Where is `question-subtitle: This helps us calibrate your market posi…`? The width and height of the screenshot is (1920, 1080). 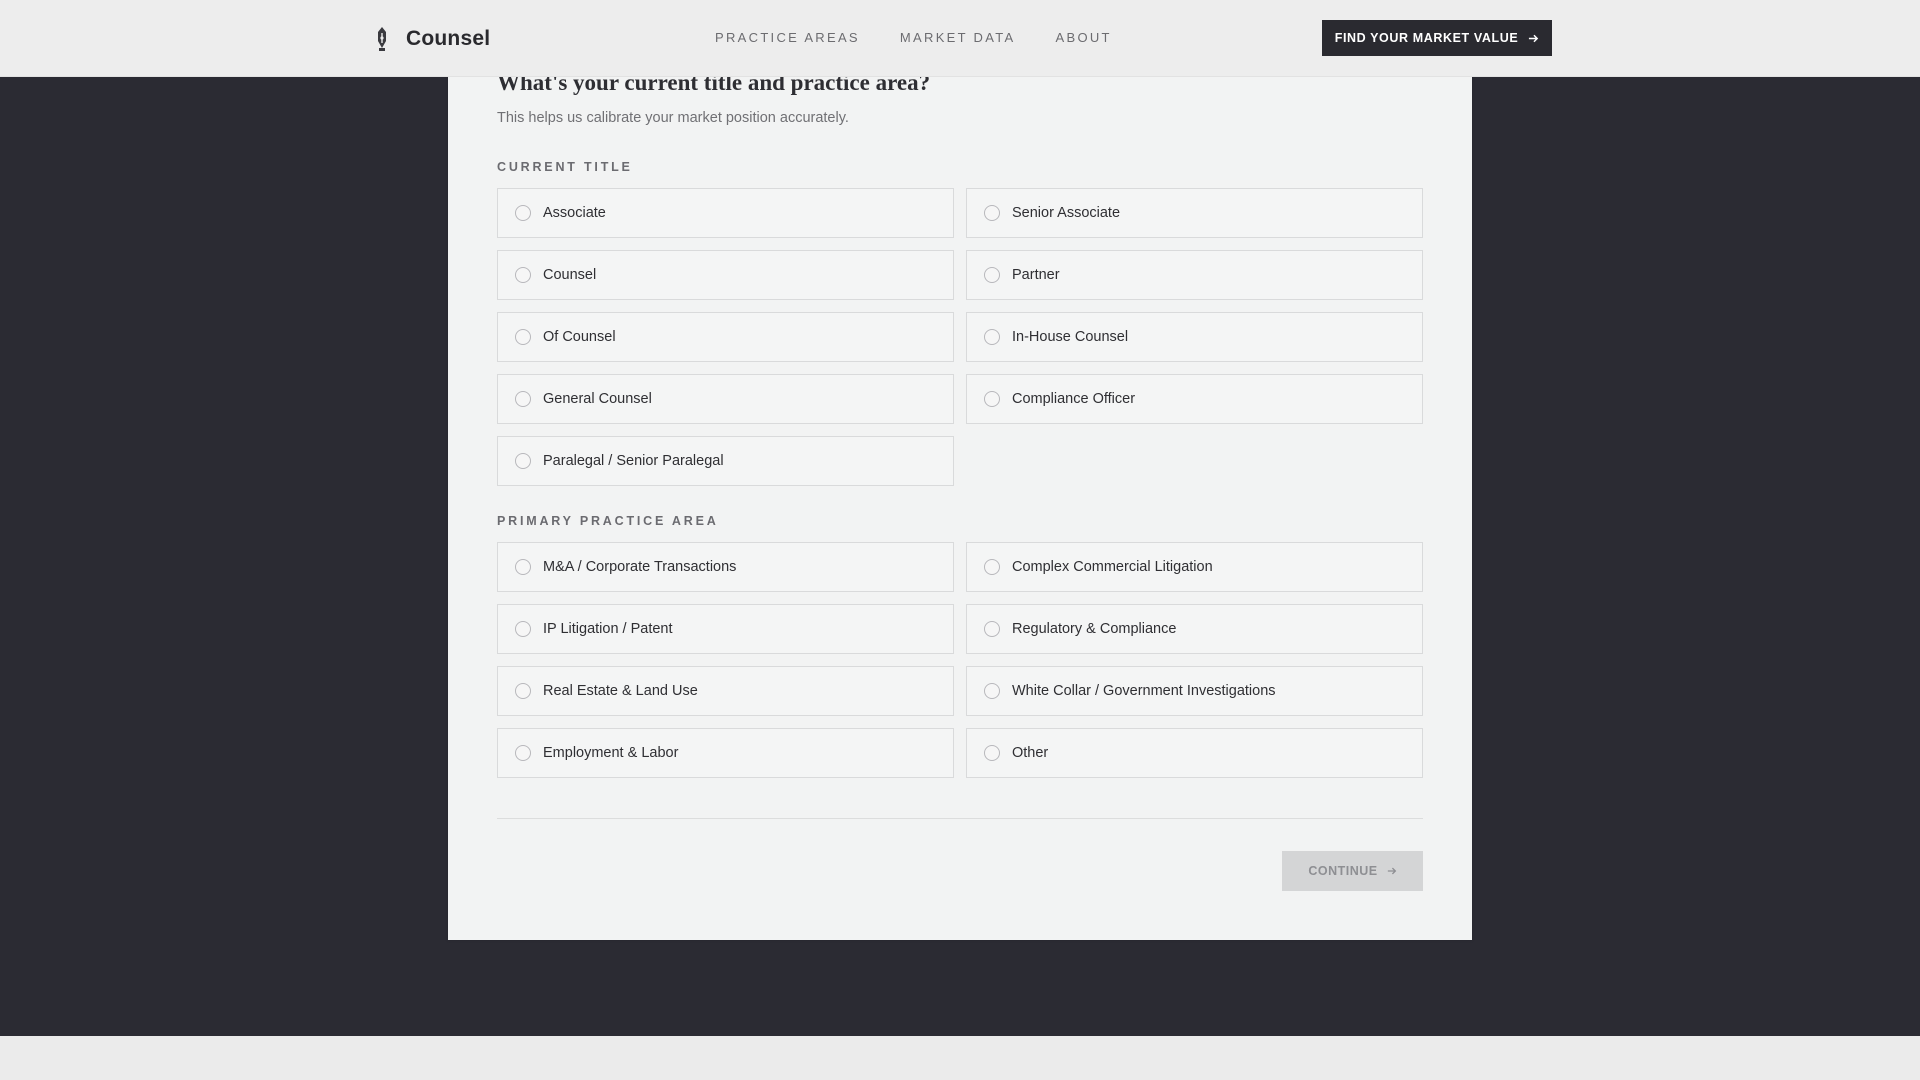
question-subtitle: This helps us calibrate your market posi… is located at coordinates (673, 118).